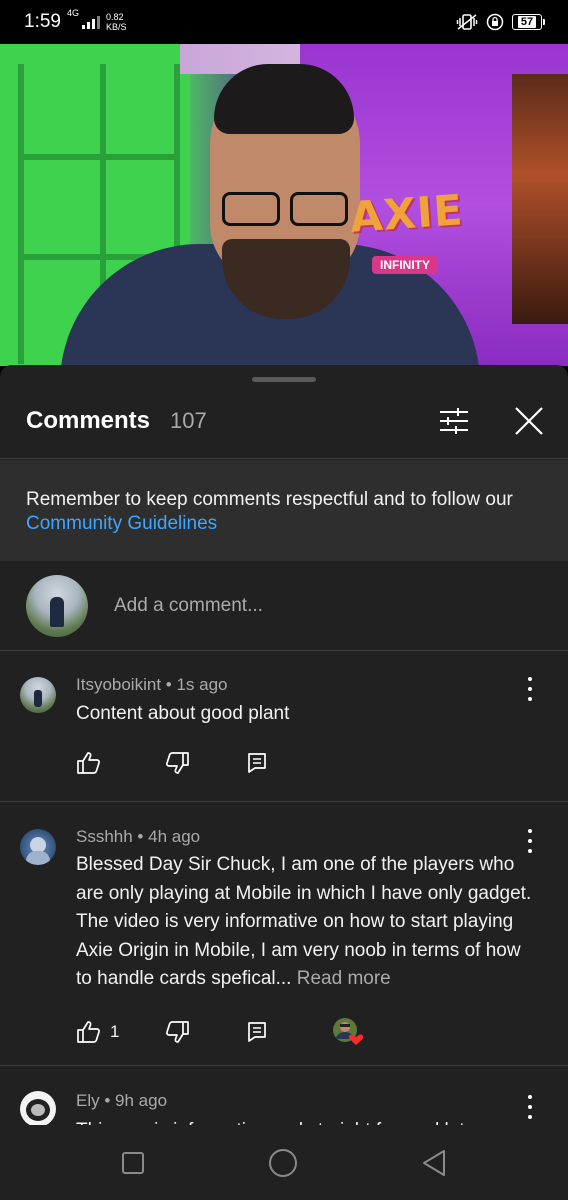 Image resolution: width=568 pixels, height=1200 pixels. I want to click on filter-icon, so click(454, 421).